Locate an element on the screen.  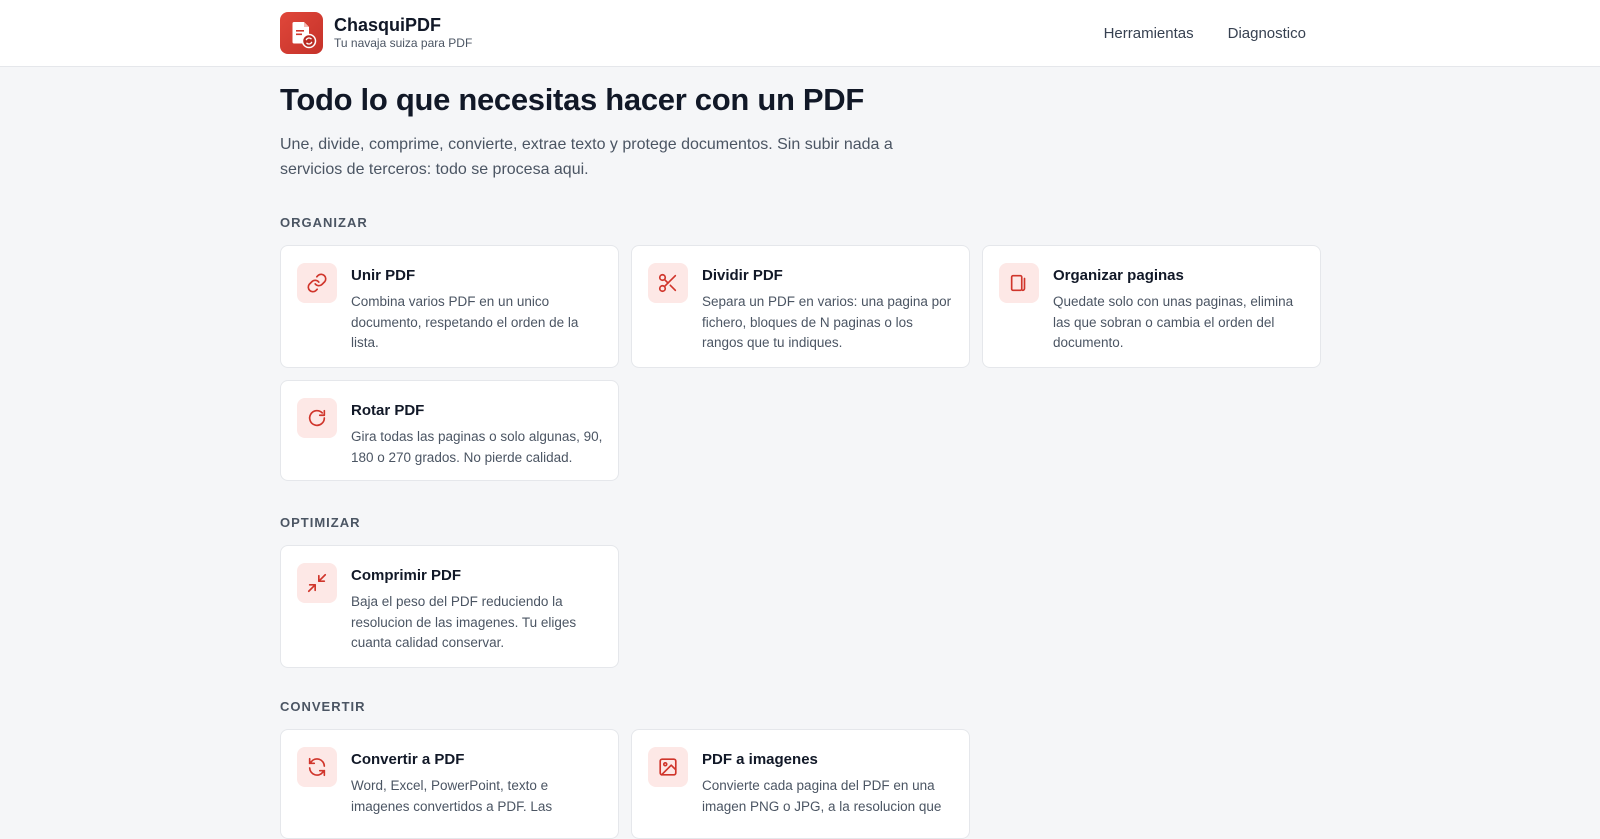
brand-home-link: ChasquiPDF Tu navaja suiza para PDF is located at coordinates (376, 33).